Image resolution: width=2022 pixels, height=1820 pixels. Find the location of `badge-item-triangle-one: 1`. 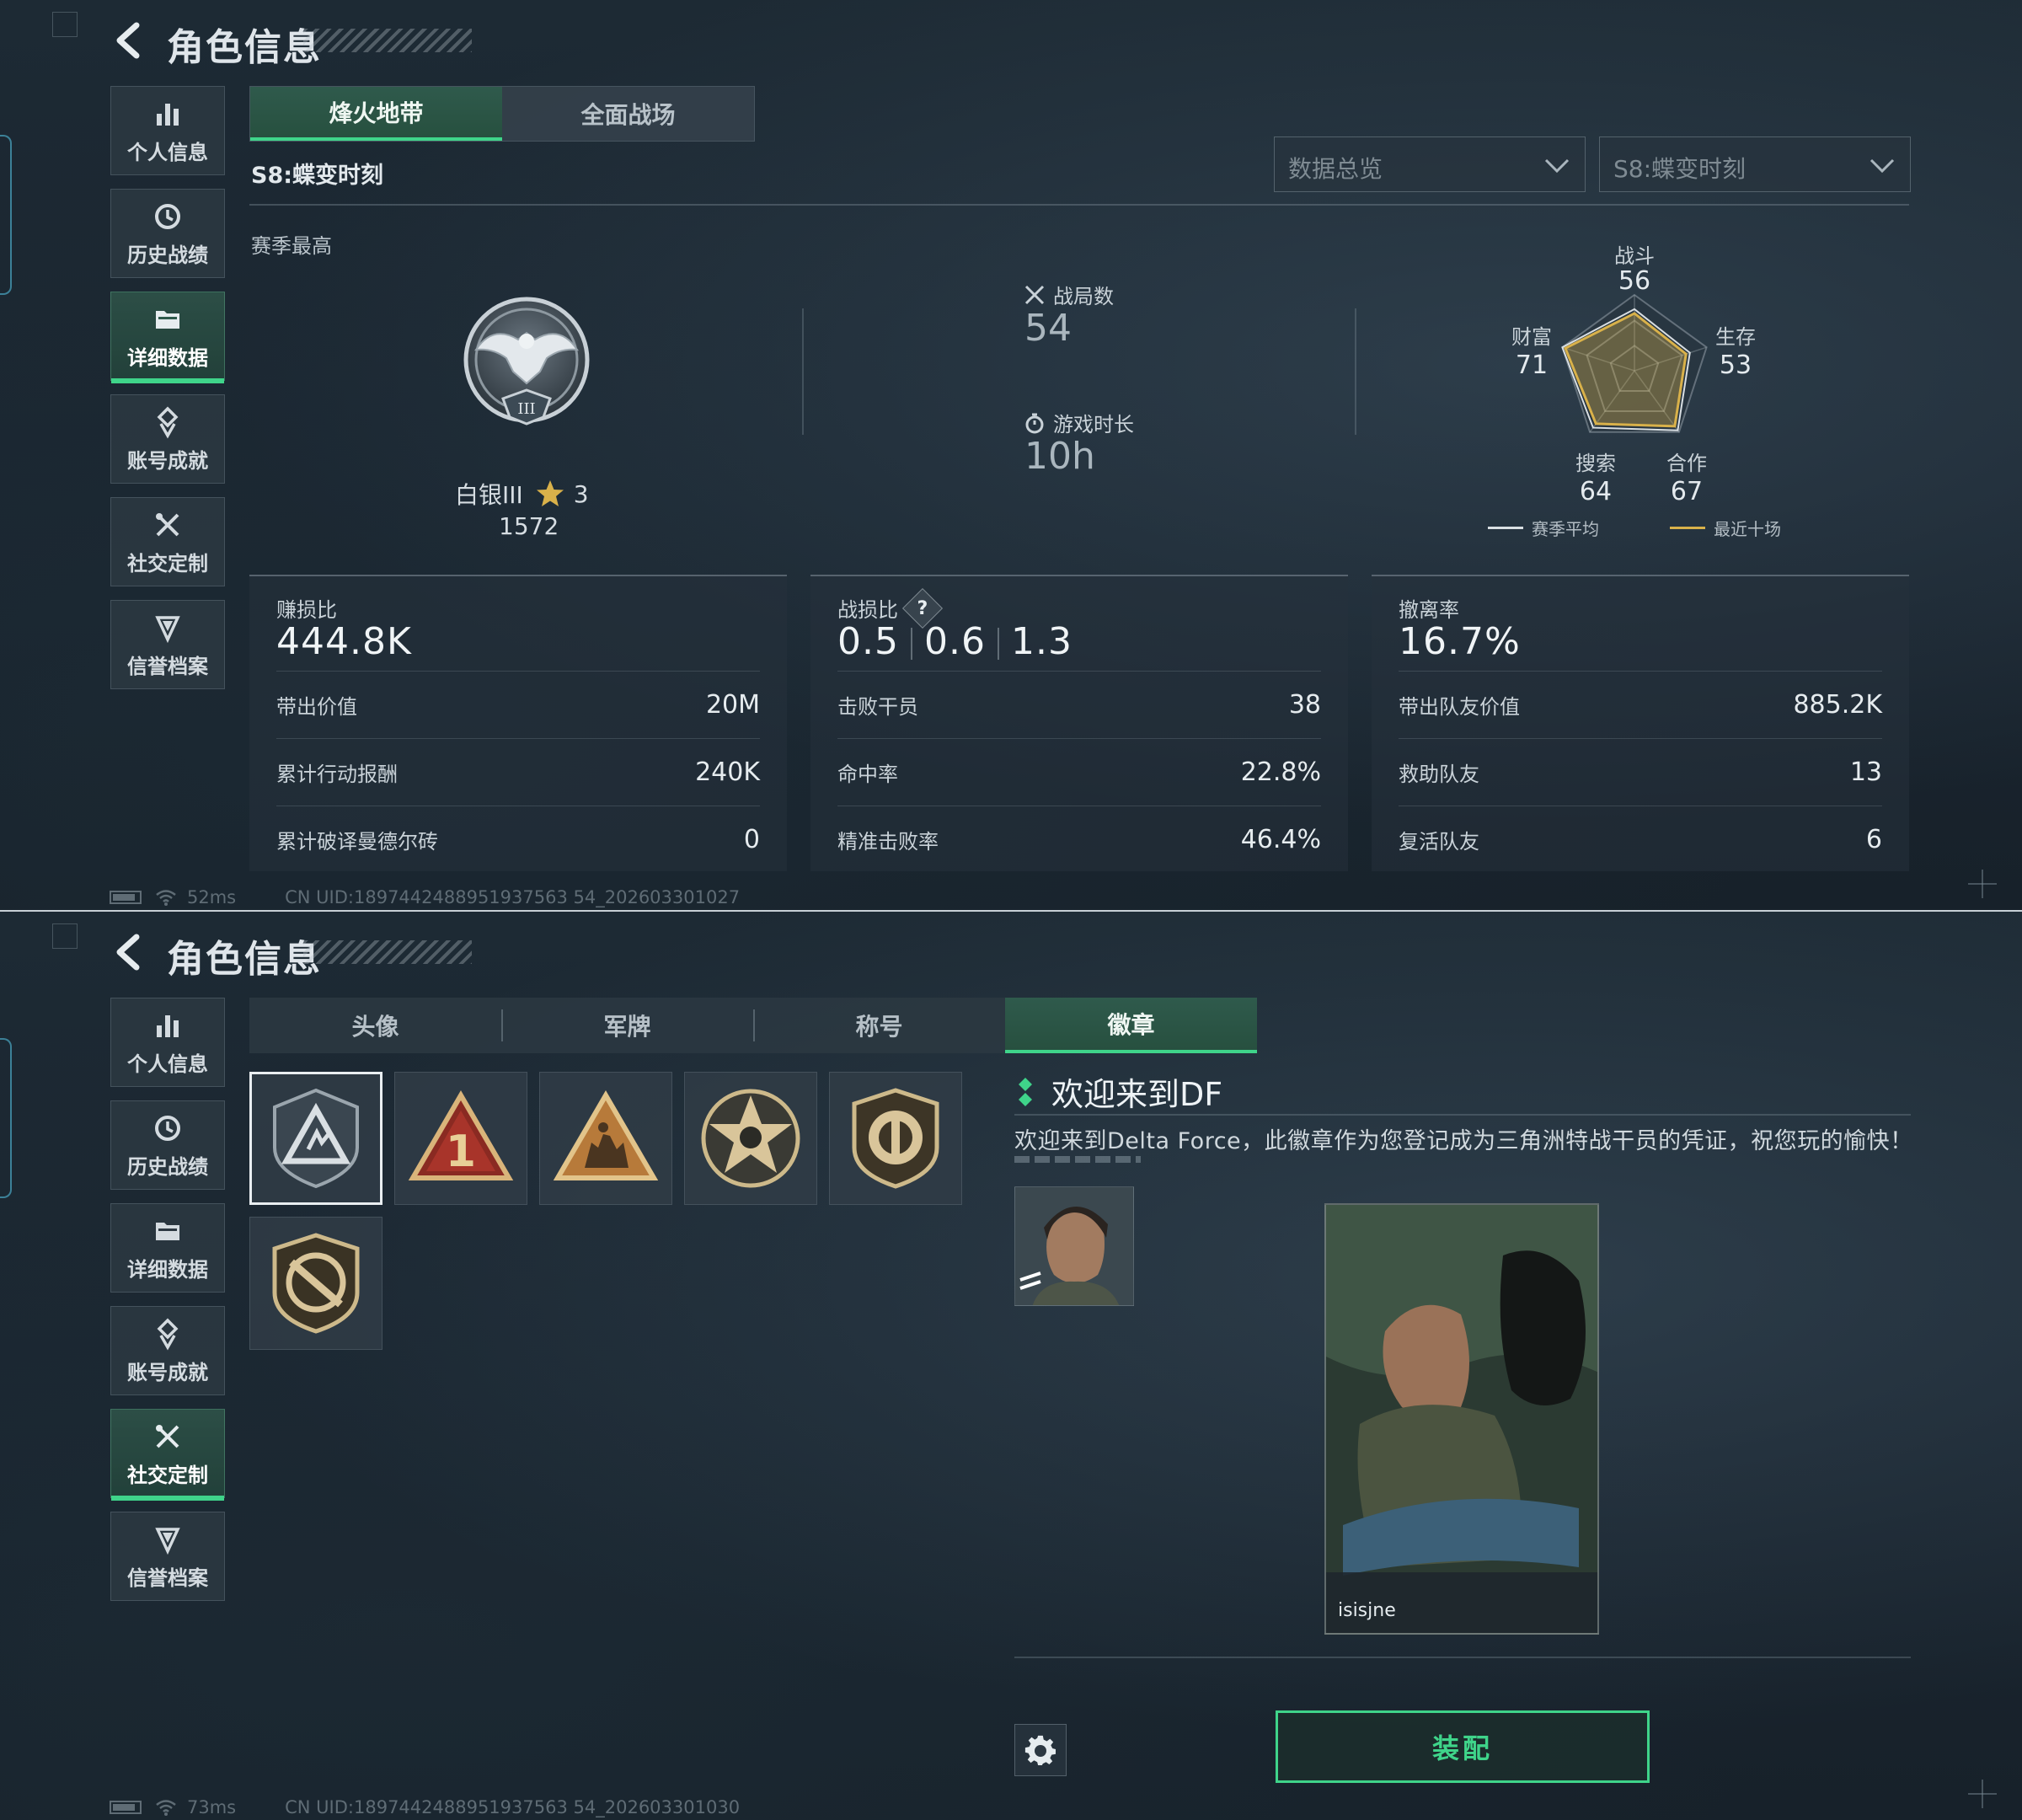

badge-item-triangle-one: 1 is located at coordinates (460, 1138).